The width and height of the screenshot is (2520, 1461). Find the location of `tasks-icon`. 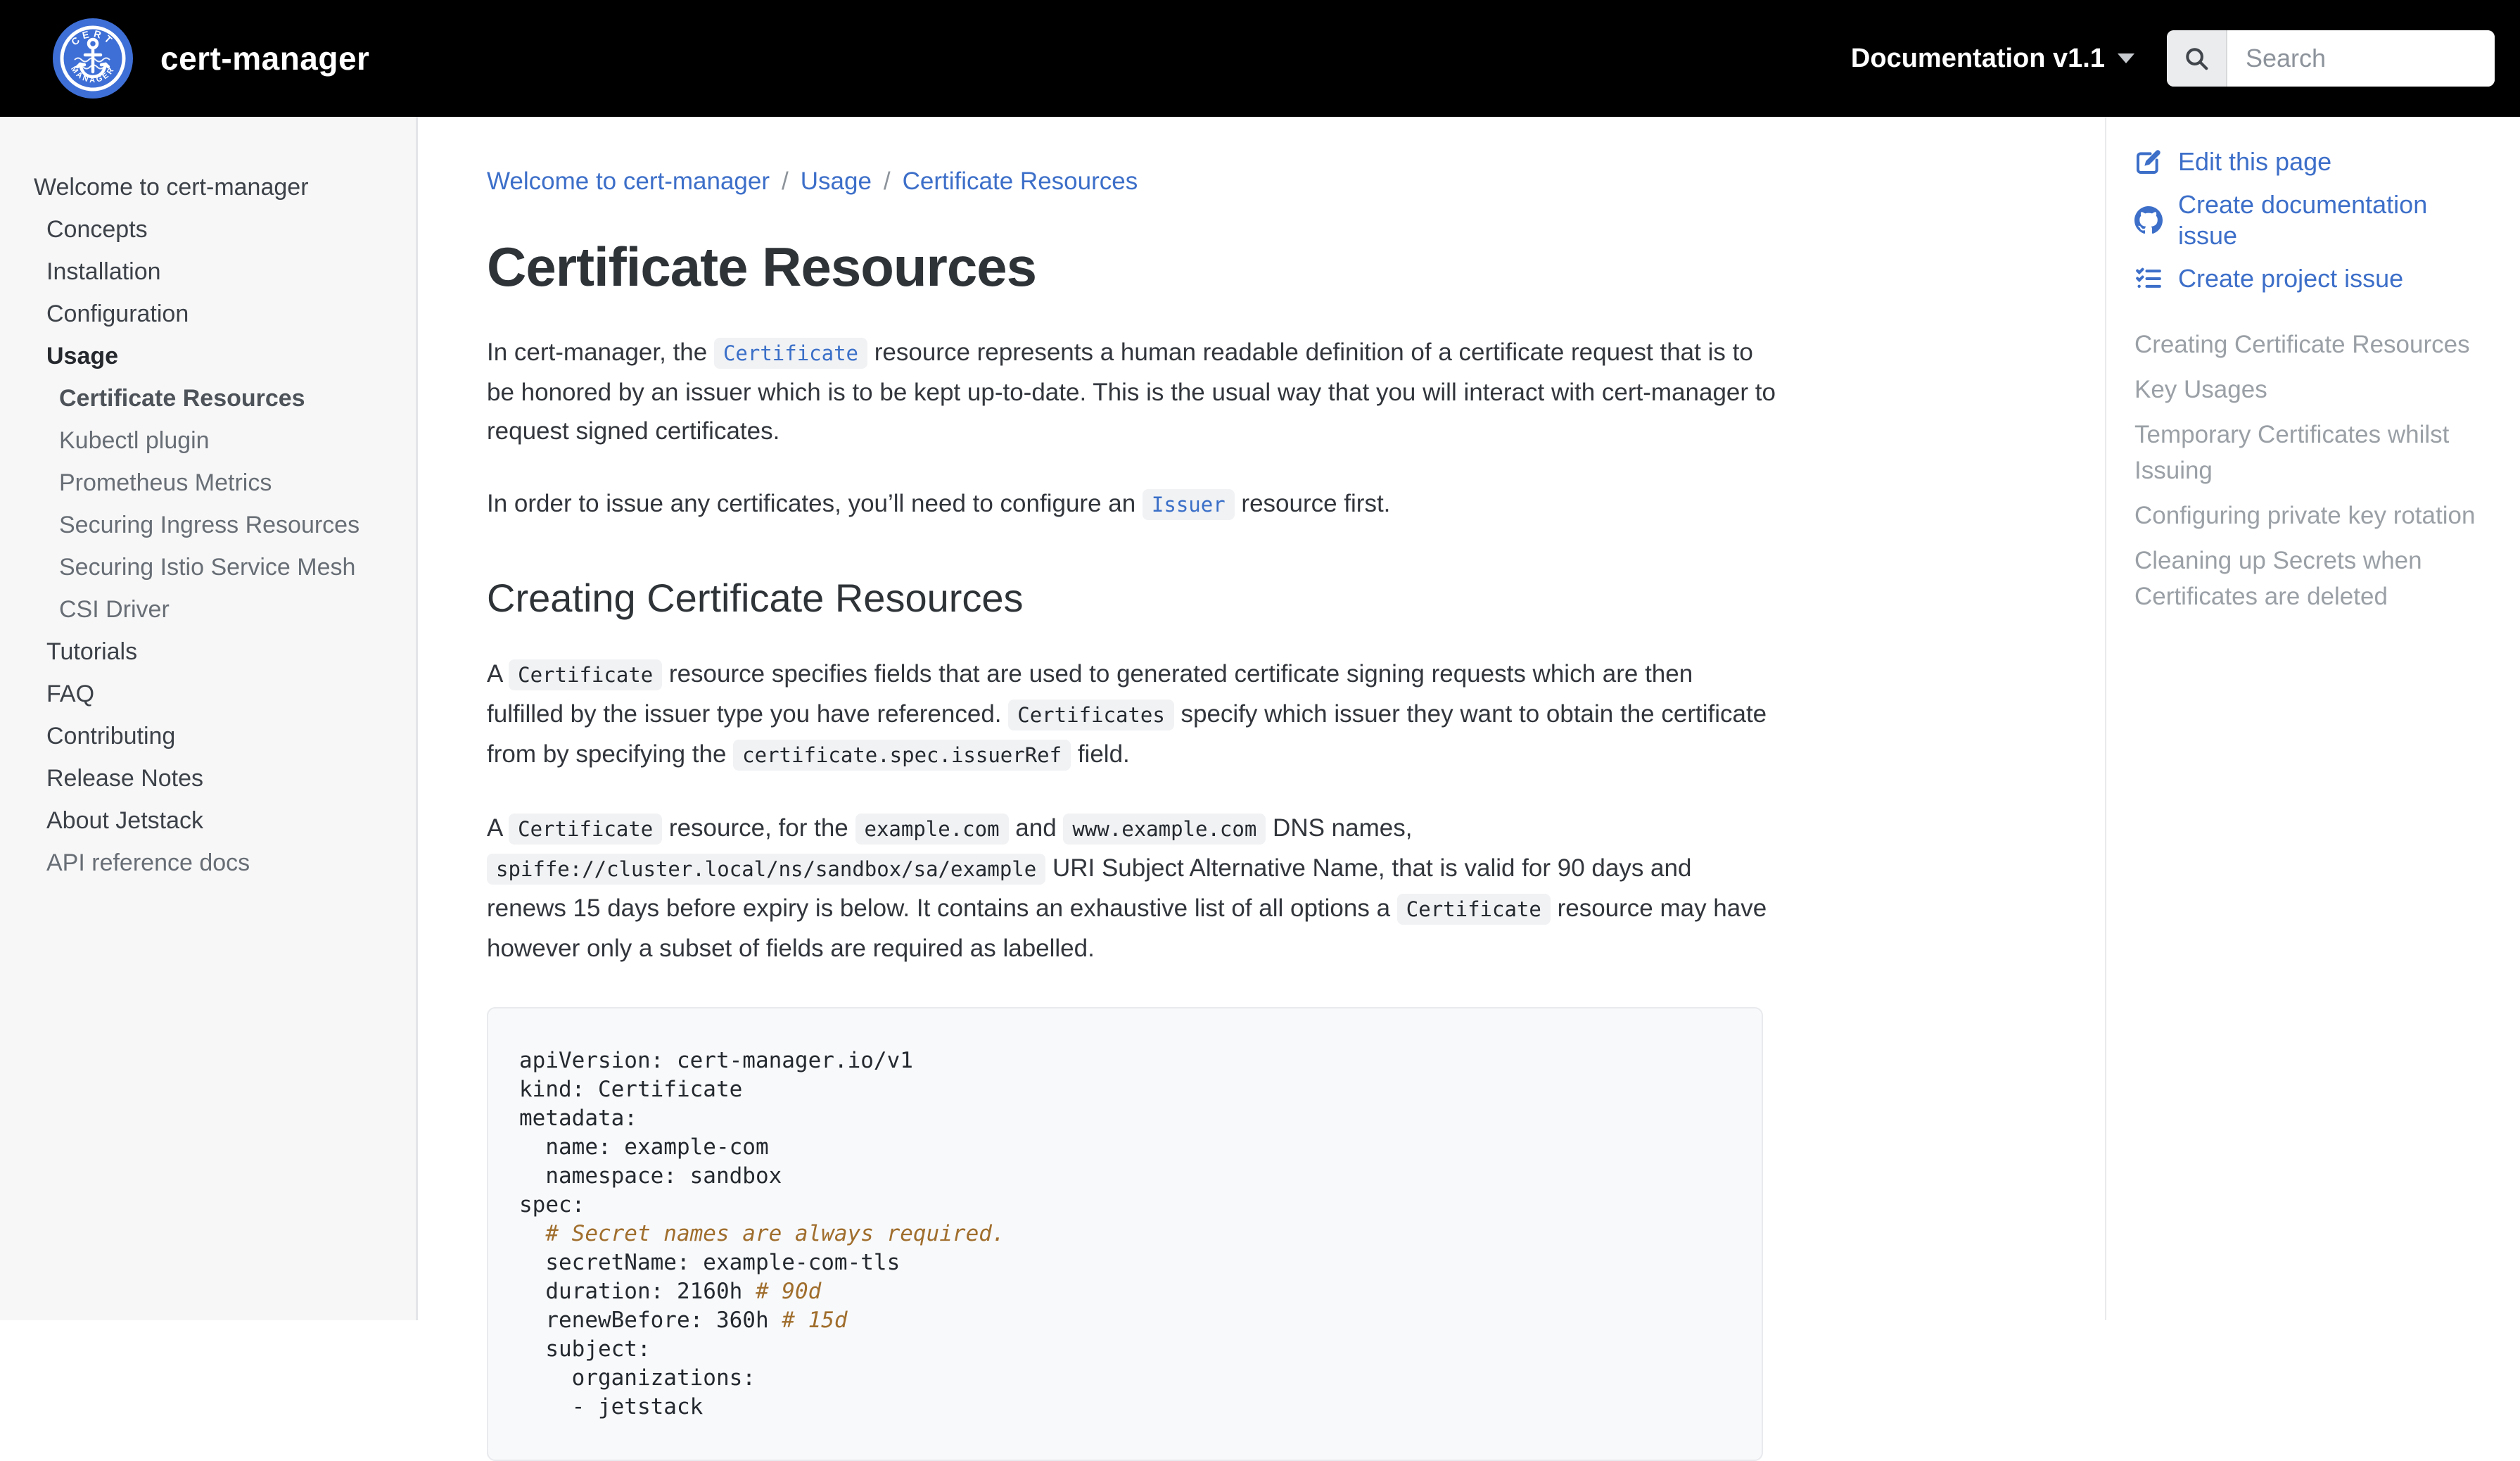

tasks-icon is located at coordinates (2148, 279).